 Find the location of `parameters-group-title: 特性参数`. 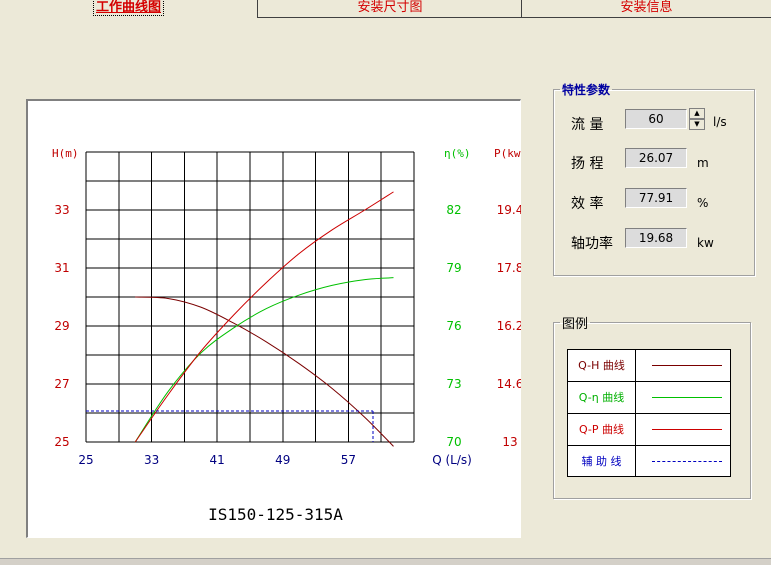

parameters-group-title: 特性参数 is located at coordinates (586, 90).